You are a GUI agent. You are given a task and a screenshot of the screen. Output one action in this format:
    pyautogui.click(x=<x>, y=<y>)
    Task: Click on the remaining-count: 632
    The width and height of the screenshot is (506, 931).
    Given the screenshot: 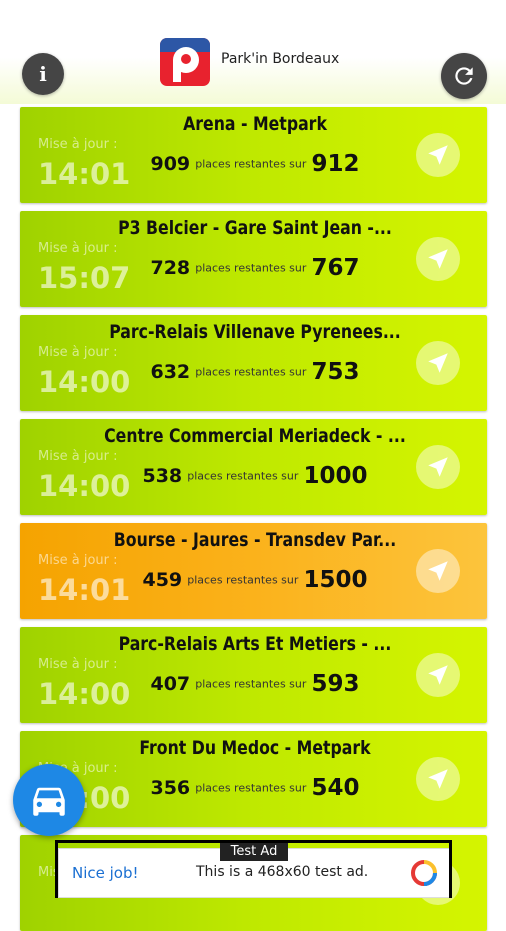 What is the action you would take?
    pyautogui.click(x=170, y=372)
    